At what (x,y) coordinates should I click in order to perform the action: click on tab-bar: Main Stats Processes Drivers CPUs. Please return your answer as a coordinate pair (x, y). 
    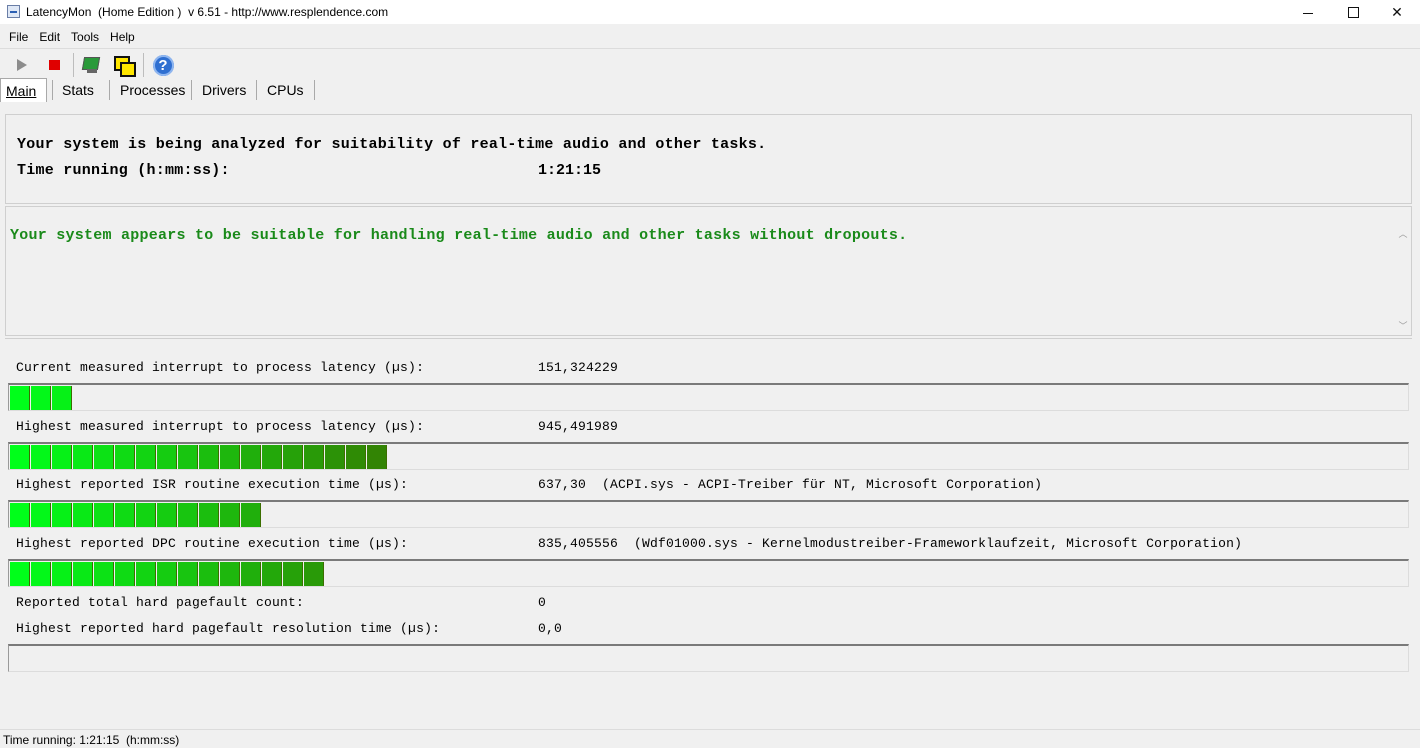
    Looking at the image, I should click on (710, 91).